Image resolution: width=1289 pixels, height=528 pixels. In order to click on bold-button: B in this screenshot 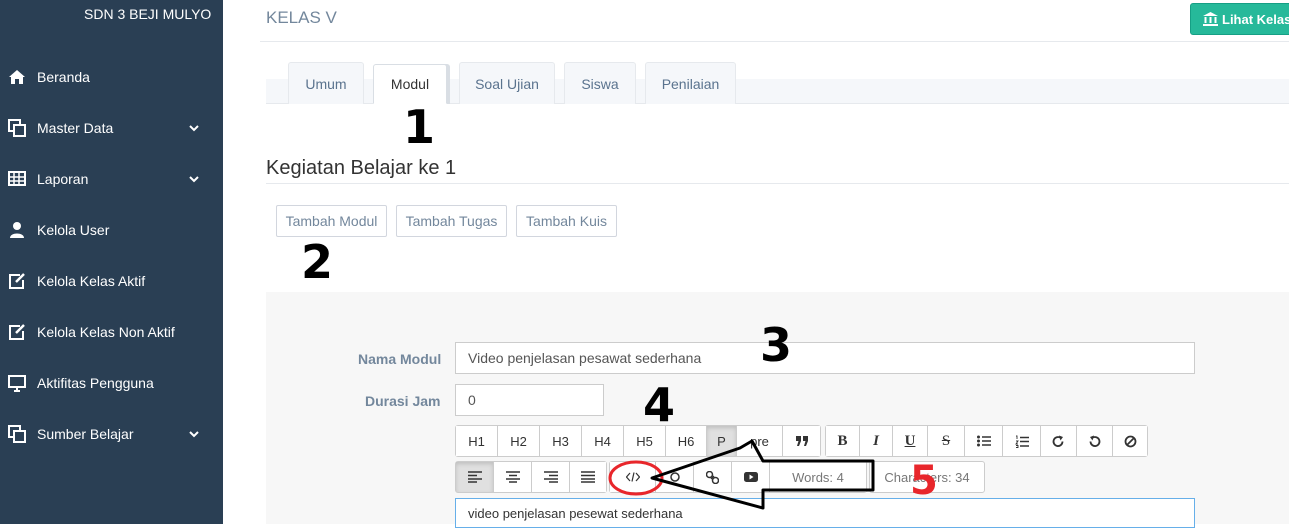, I will do `click(843, 441)`.